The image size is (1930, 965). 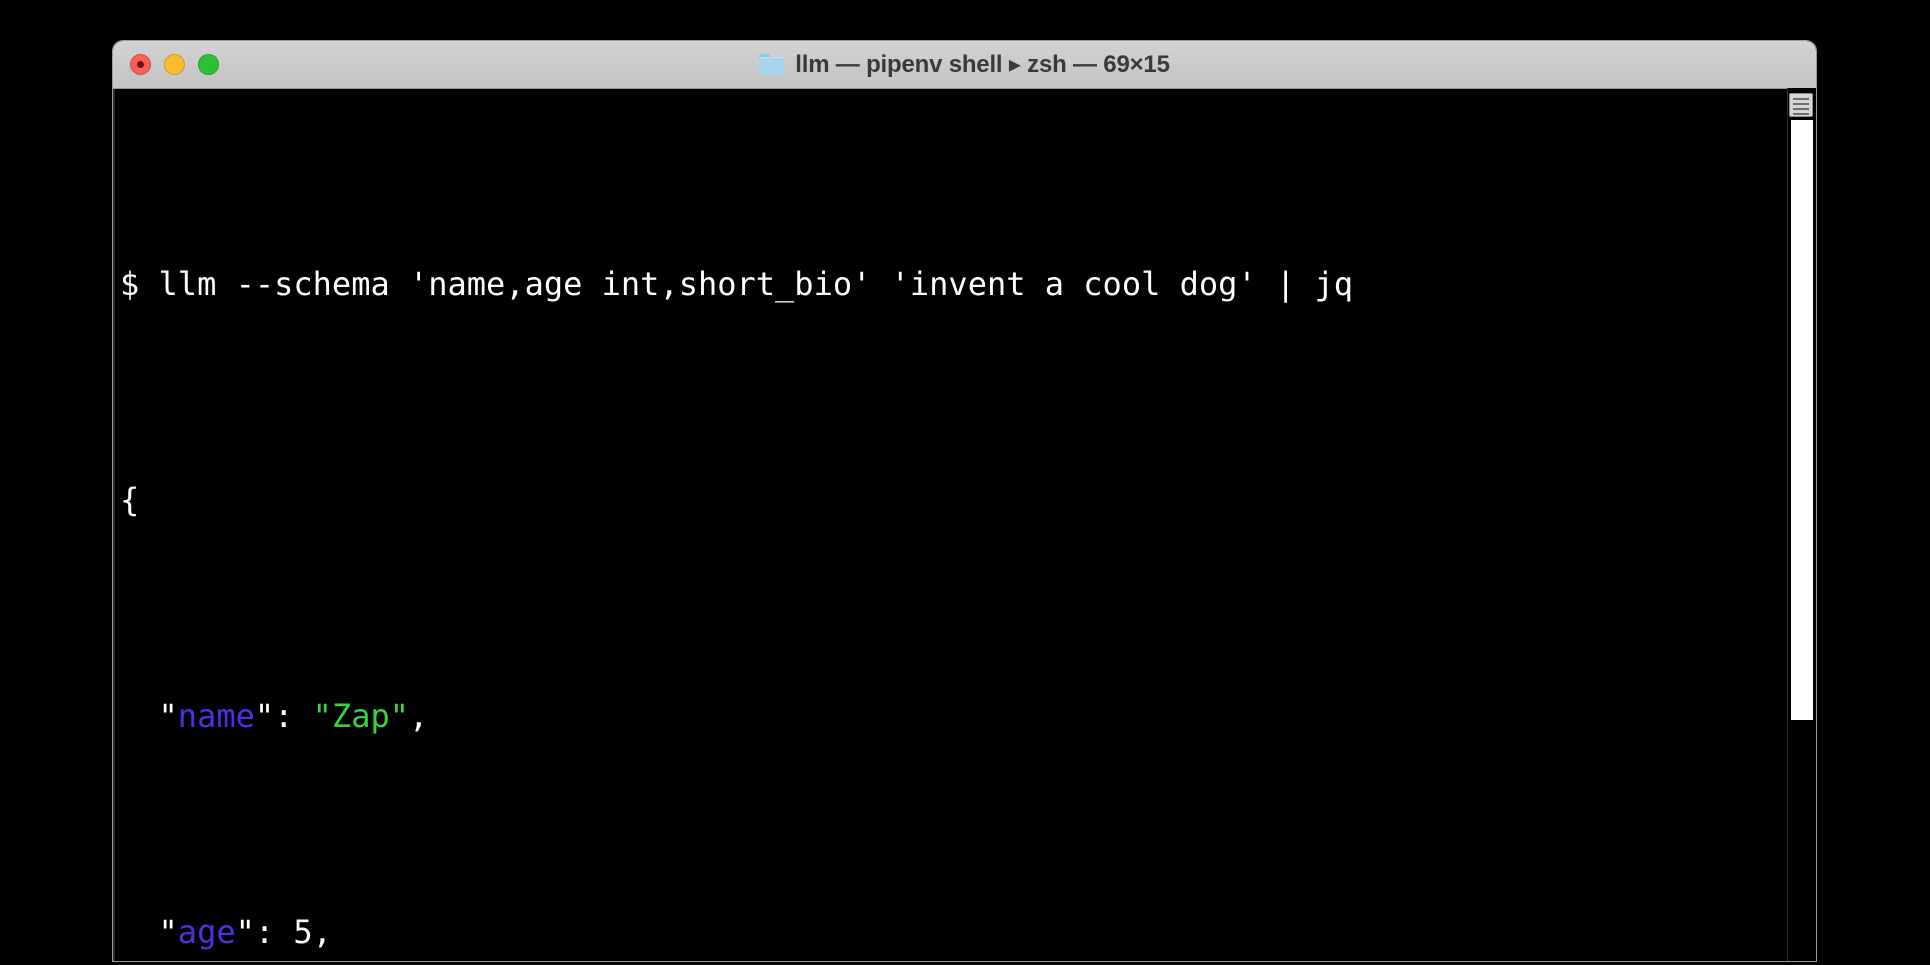 I want to click on json-entry-name: "name": "Zap",, so click(x=293, y=716).